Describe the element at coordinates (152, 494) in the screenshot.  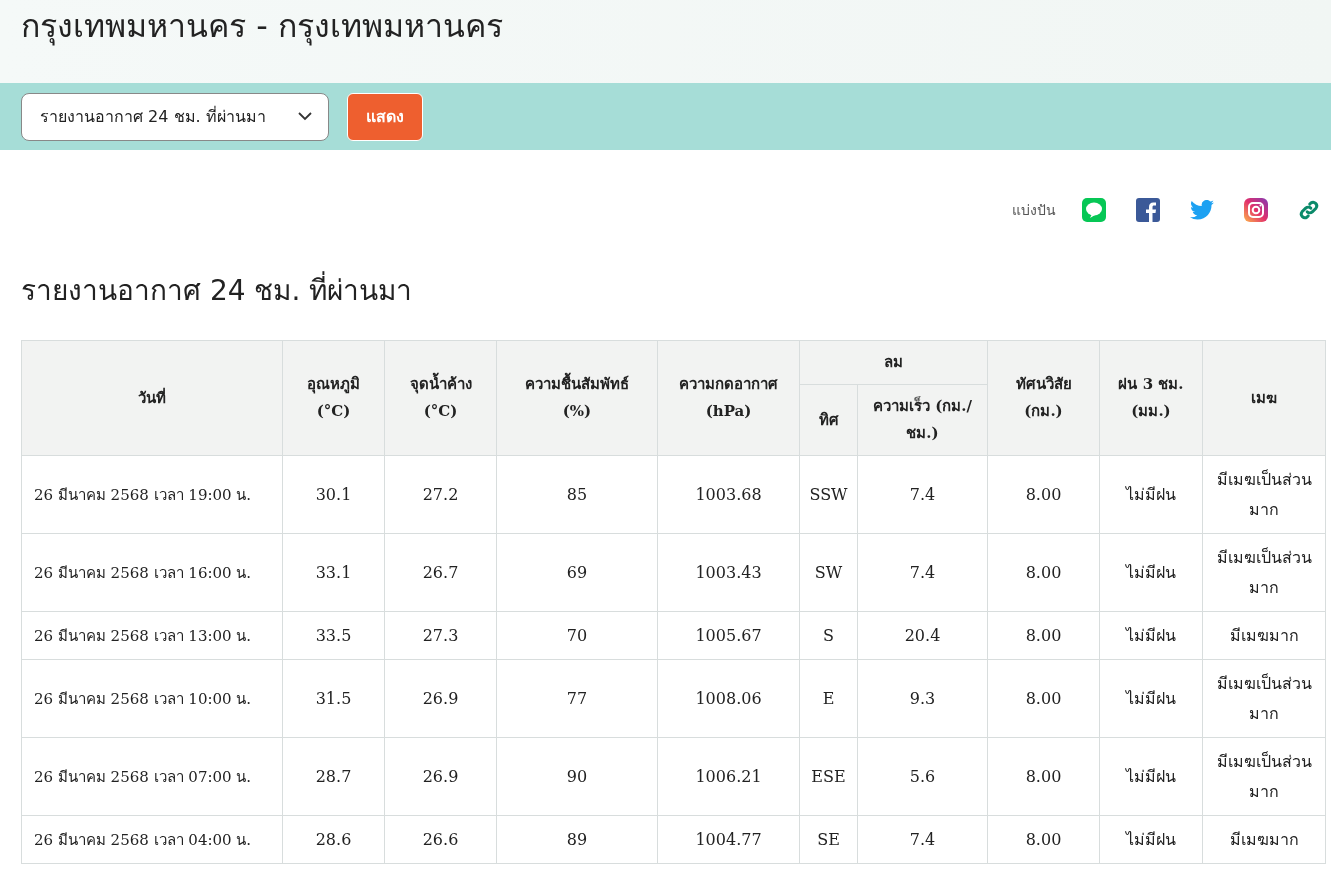
I see `table-cell: 26 มีนาคม 2568 เวลา 19:00 น.` at that location.